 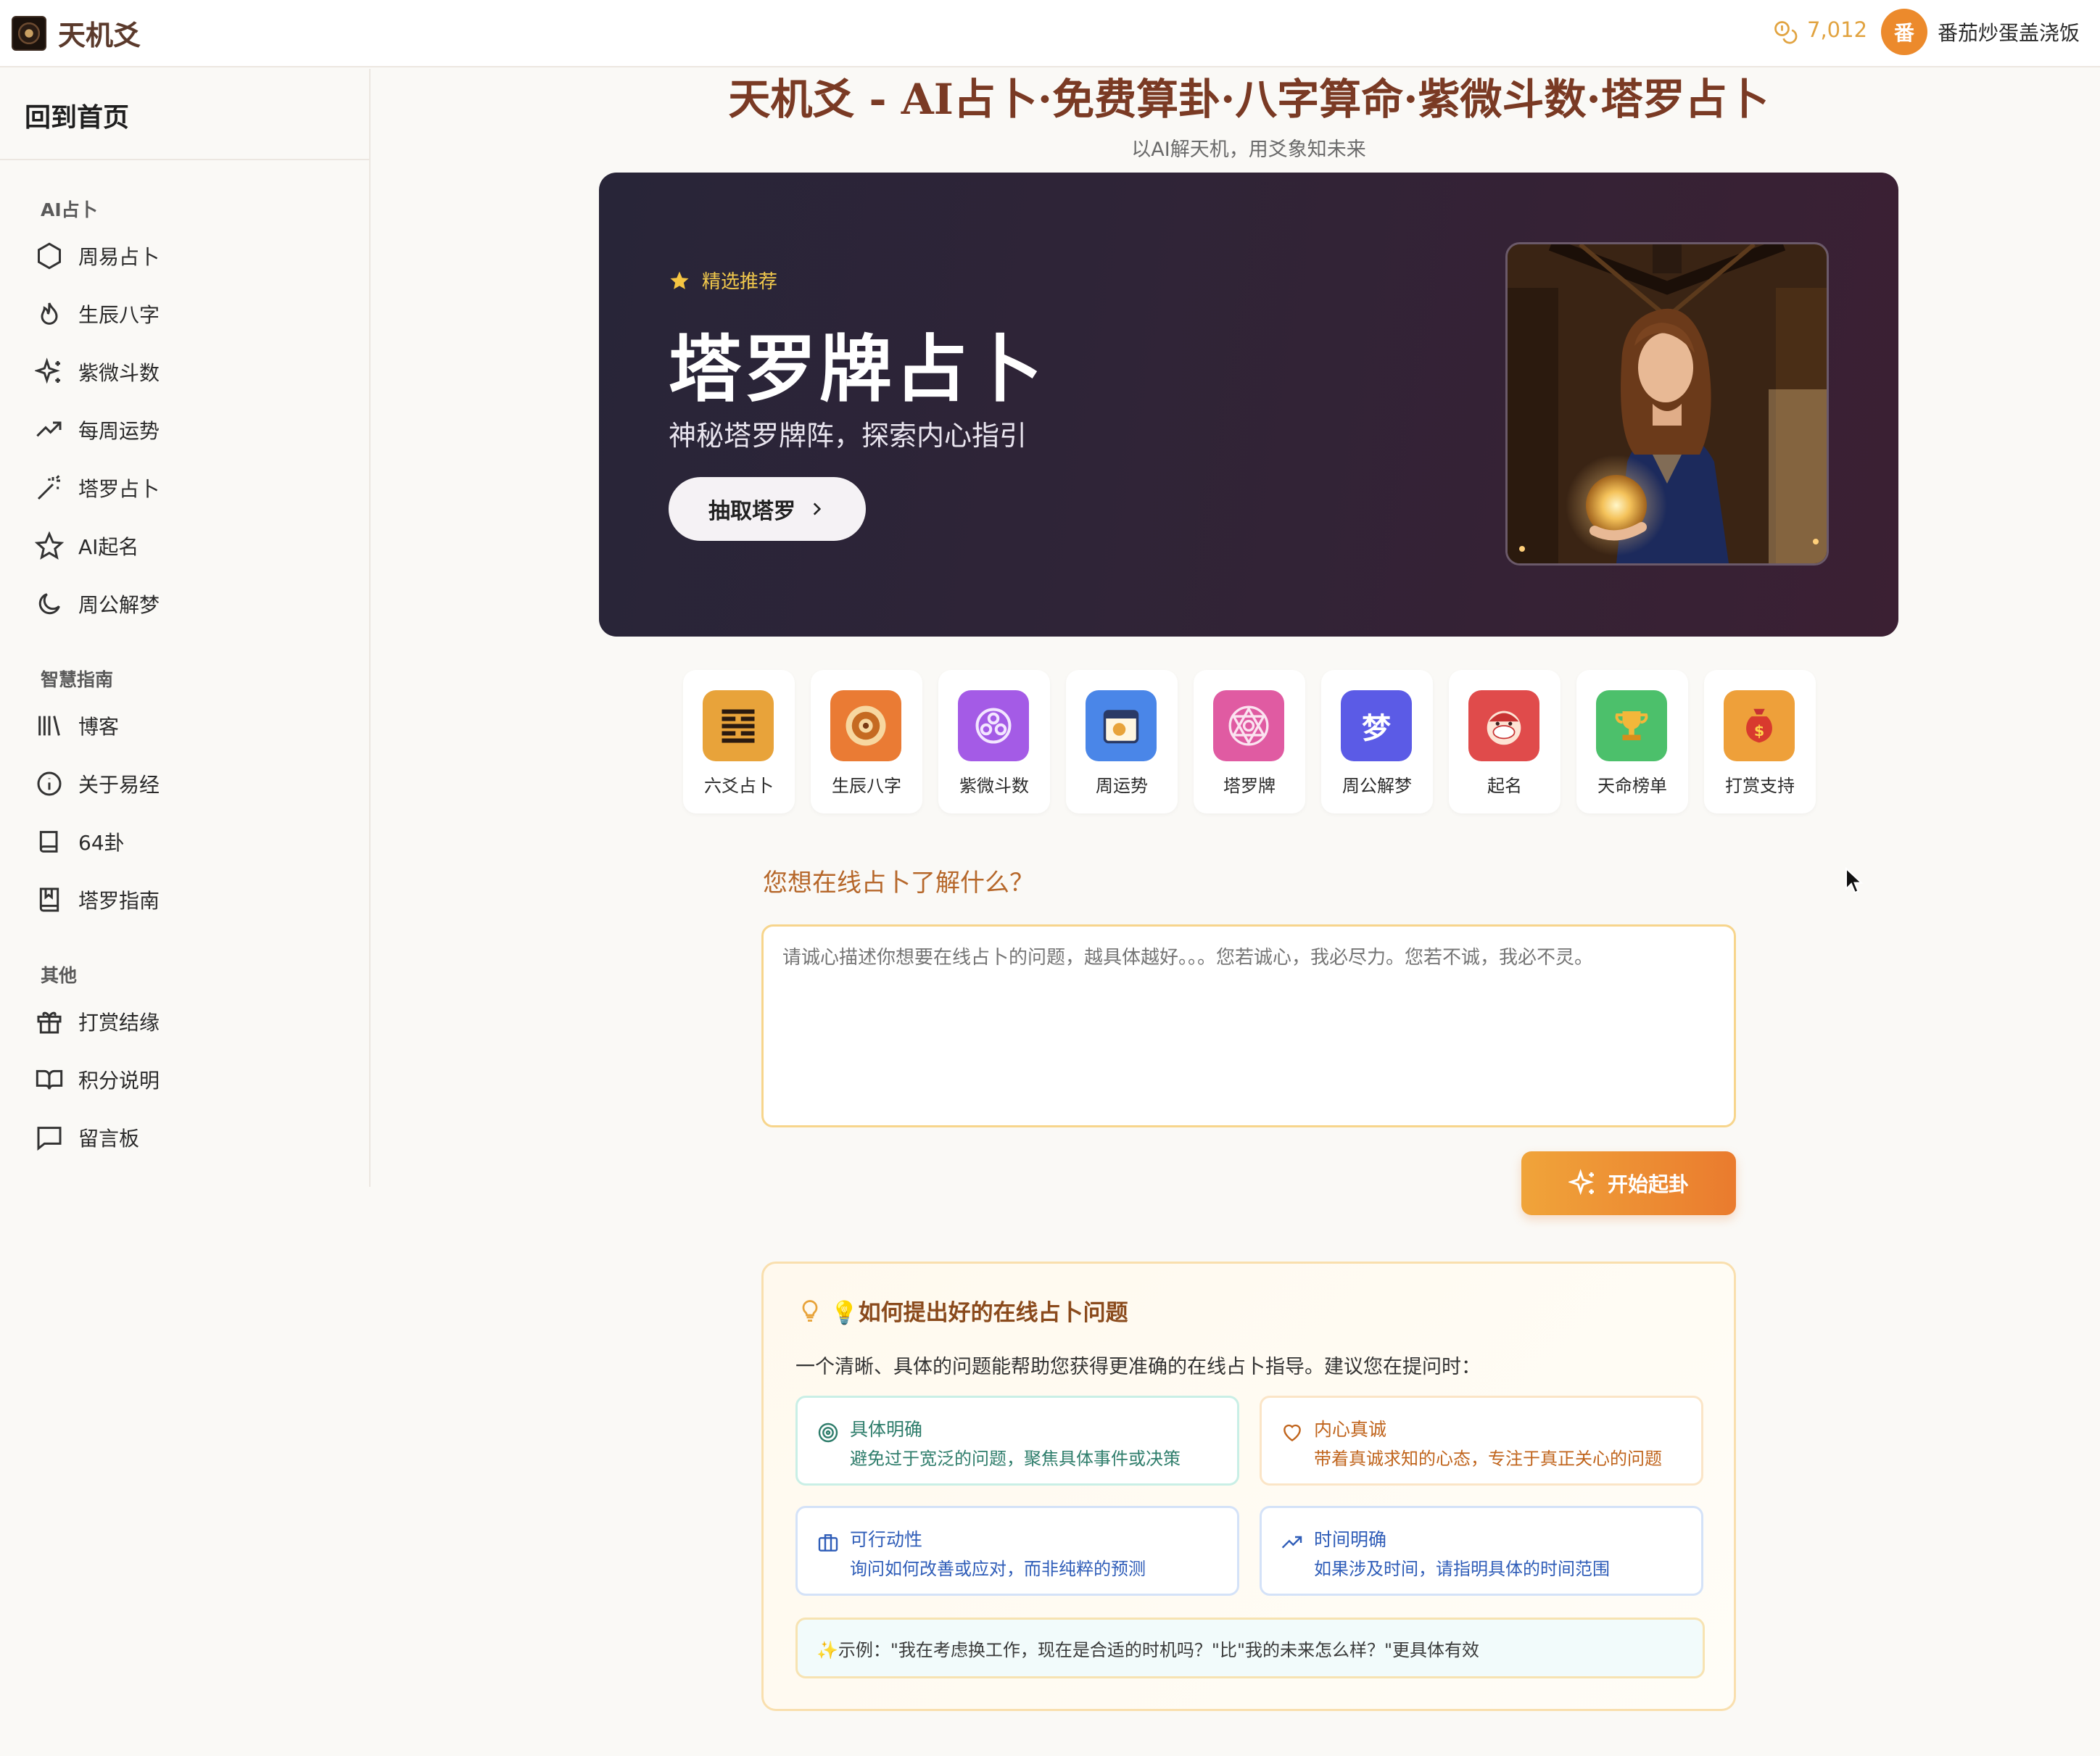 I want to click on sidebar-item-yijing: 关于易经, so click(x=191, y=783).